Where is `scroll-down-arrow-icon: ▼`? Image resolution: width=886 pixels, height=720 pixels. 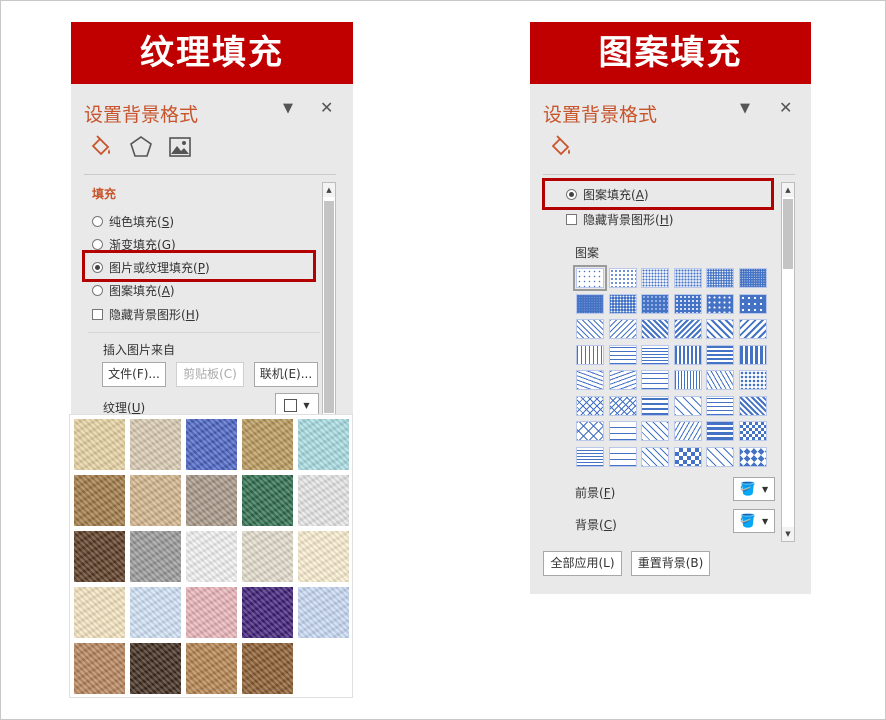
scroll-down-arrow-icon: ▼ is located at coordinates (788, 534).